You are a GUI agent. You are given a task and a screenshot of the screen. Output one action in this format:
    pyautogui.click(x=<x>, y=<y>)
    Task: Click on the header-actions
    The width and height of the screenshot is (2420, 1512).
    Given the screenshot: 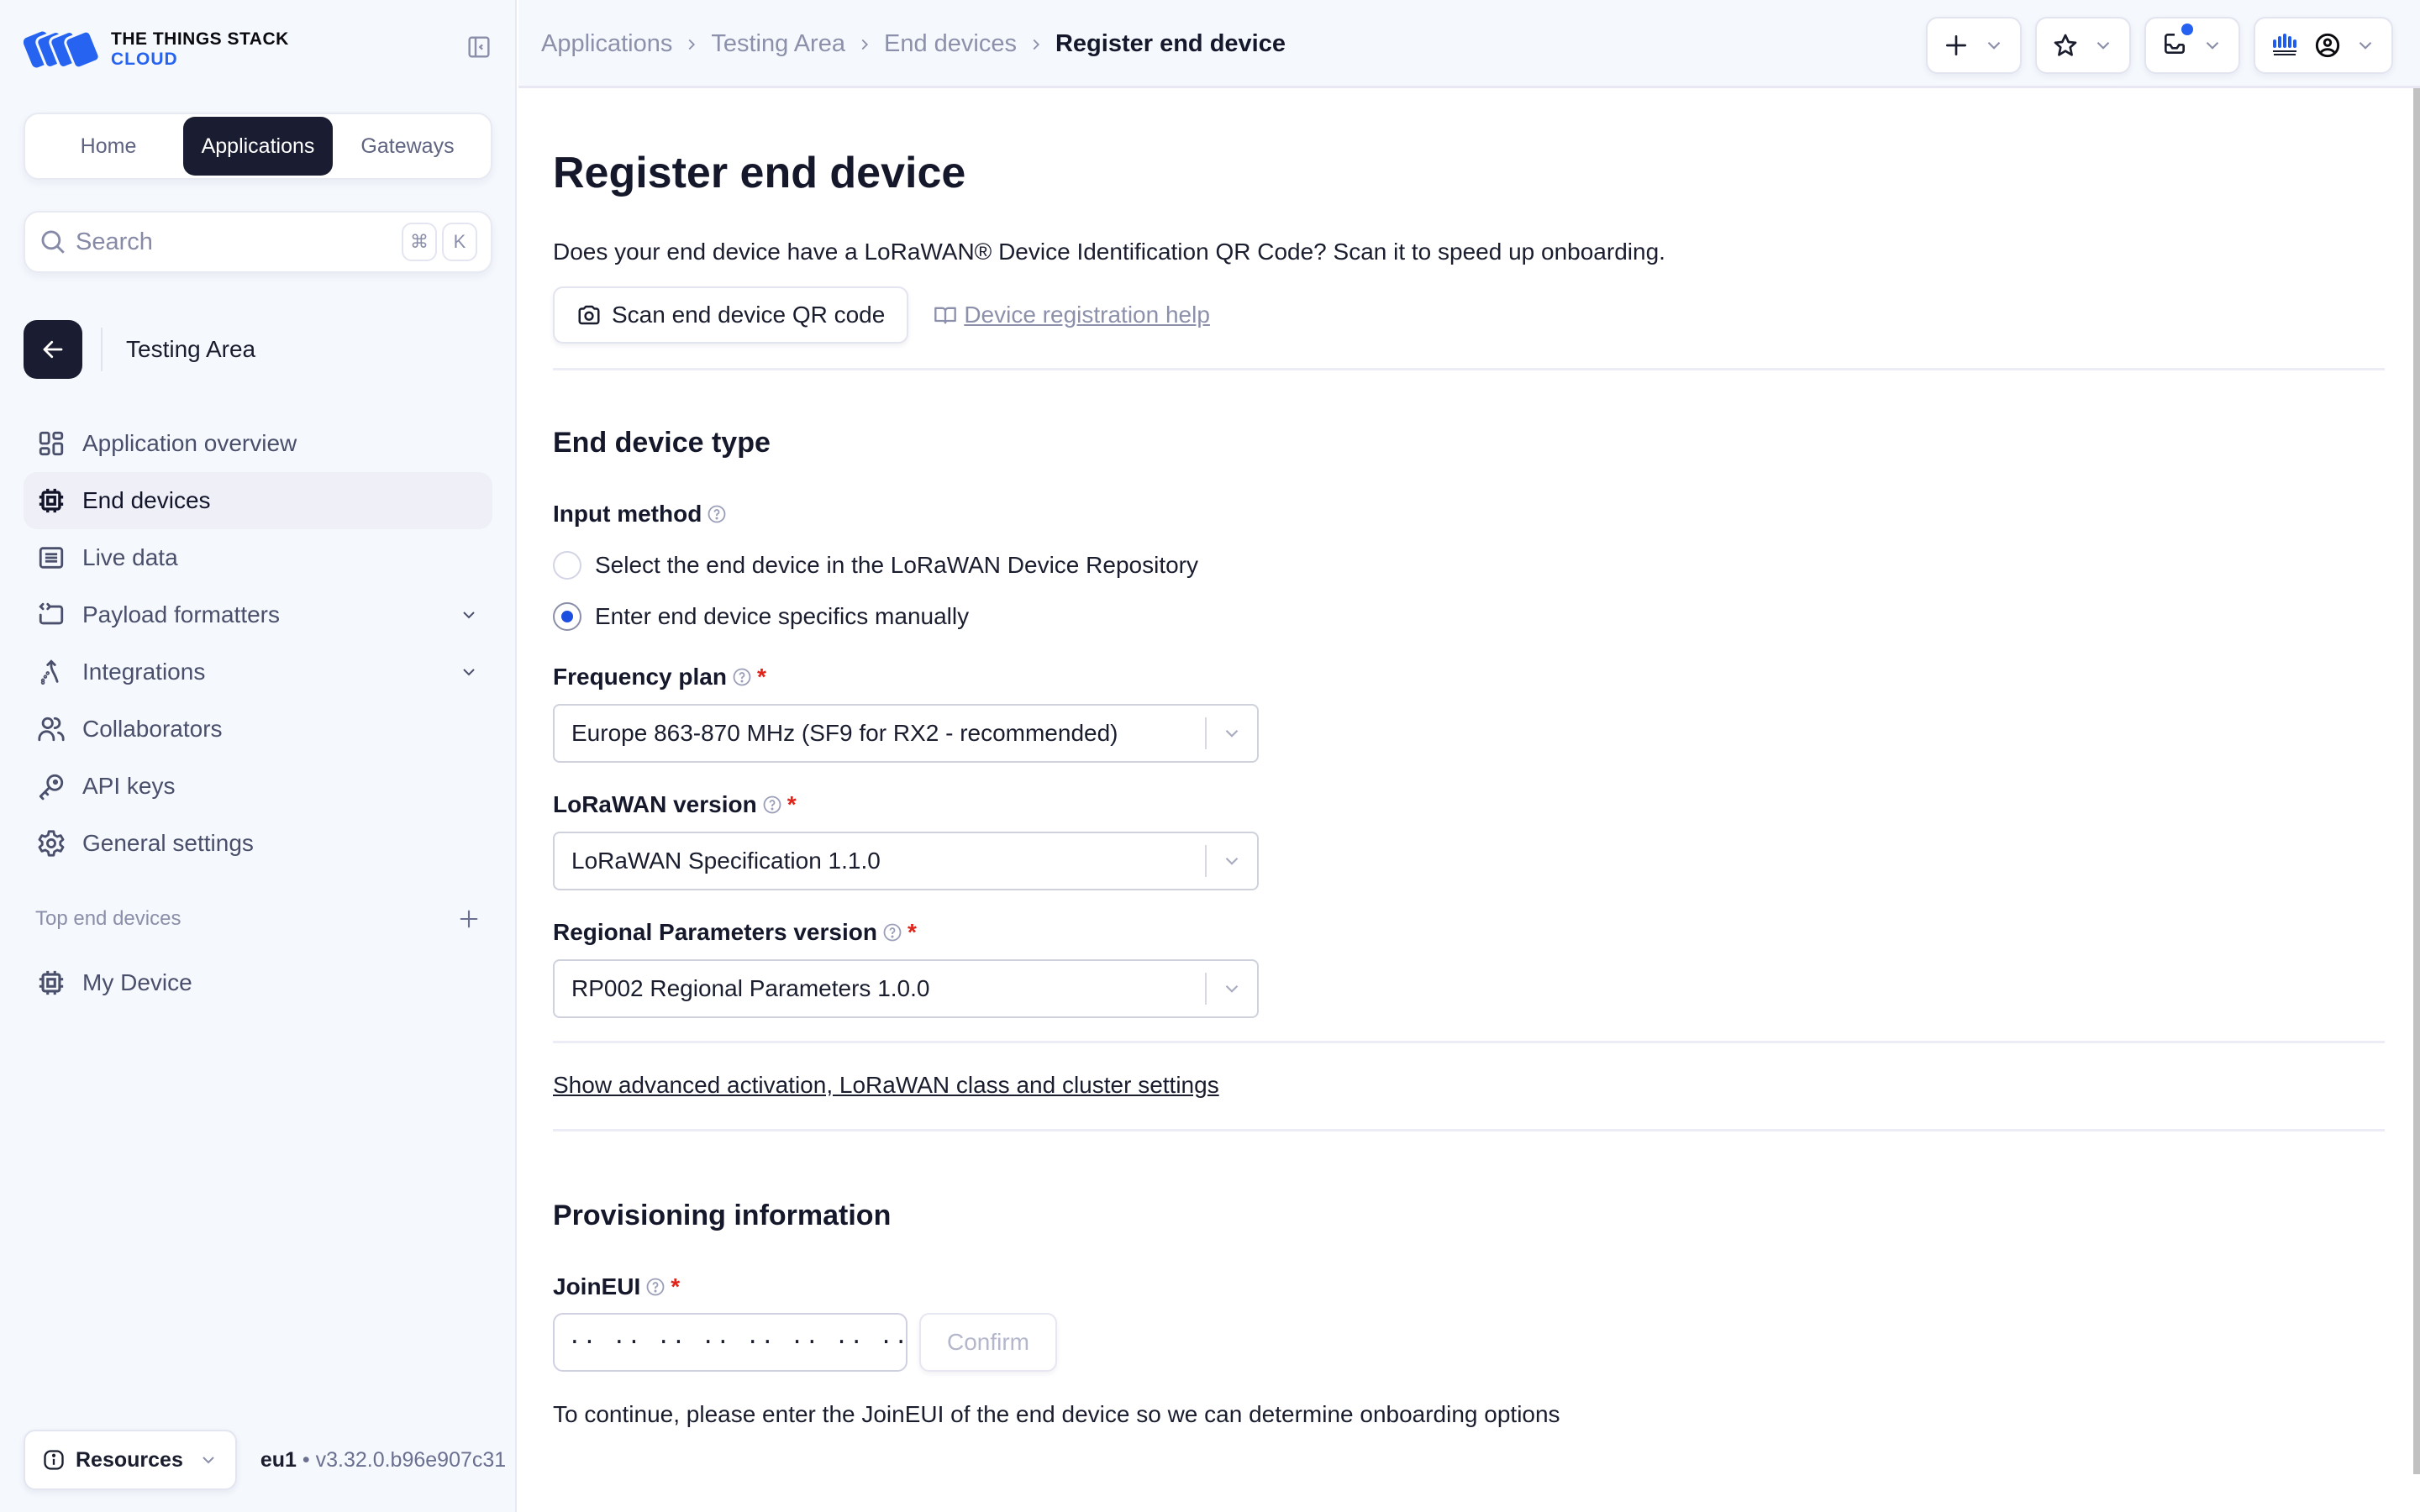 What is the action you would take?
    pyautogui.click(x=2159, y=45)
    